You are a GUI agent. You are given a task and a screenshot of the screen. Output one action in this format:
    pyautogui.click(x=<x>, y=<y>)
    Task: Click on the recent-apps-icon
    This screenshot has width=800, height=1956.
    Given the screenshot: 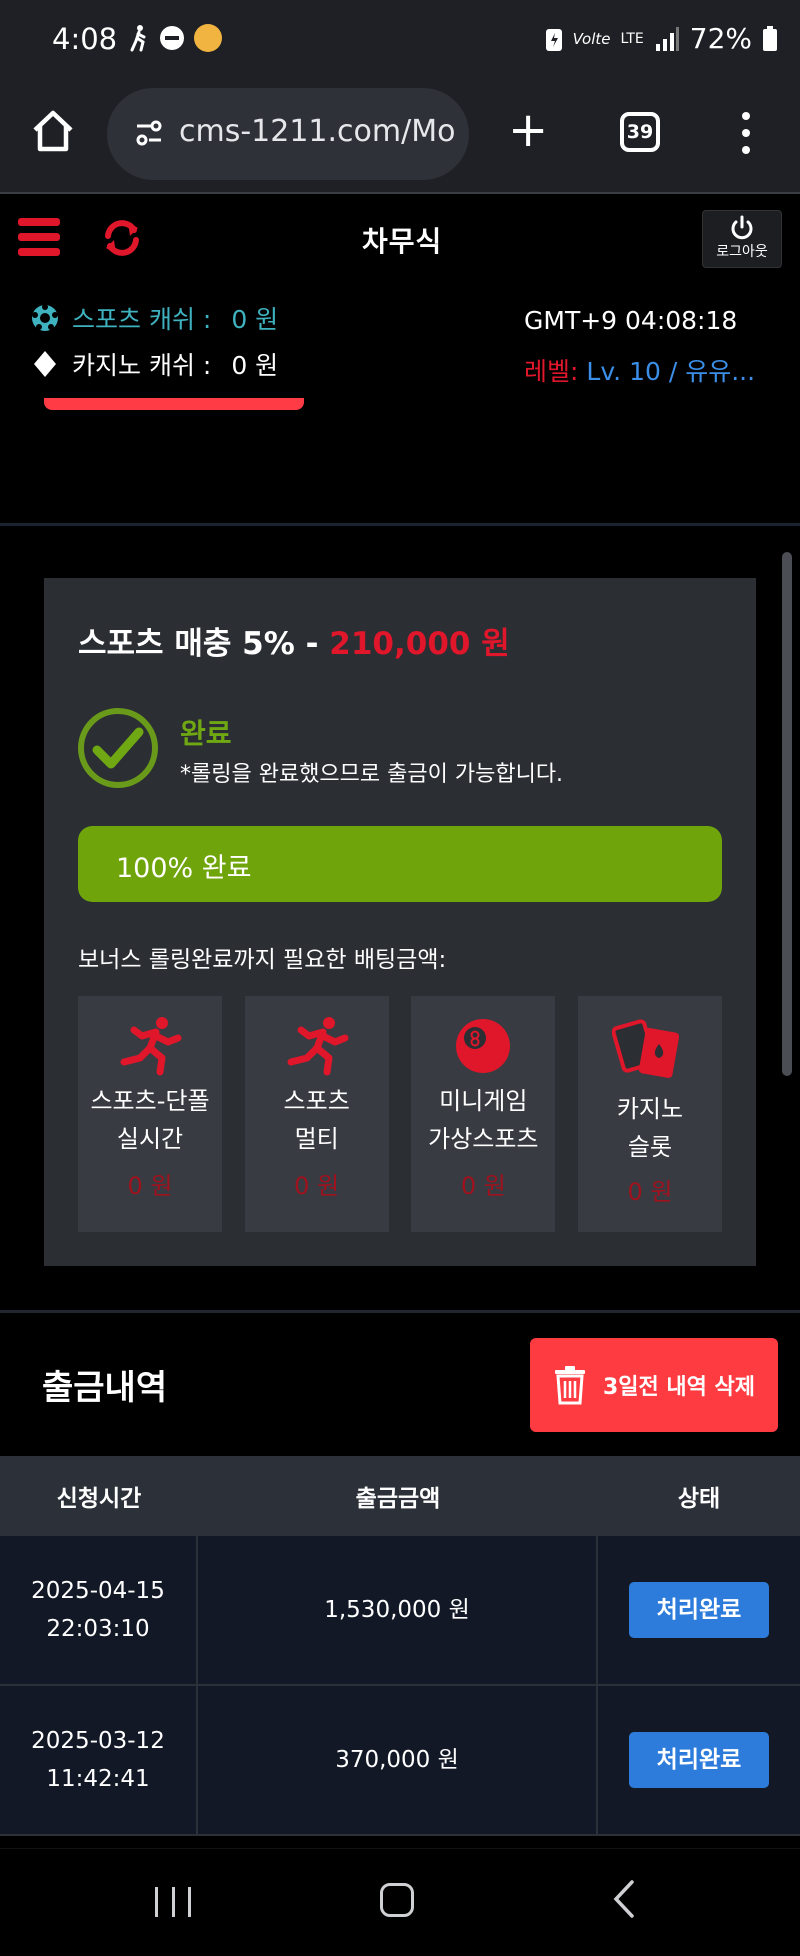 What is the action you would take?
    pyautogui.click(x=173, y=1902)
    